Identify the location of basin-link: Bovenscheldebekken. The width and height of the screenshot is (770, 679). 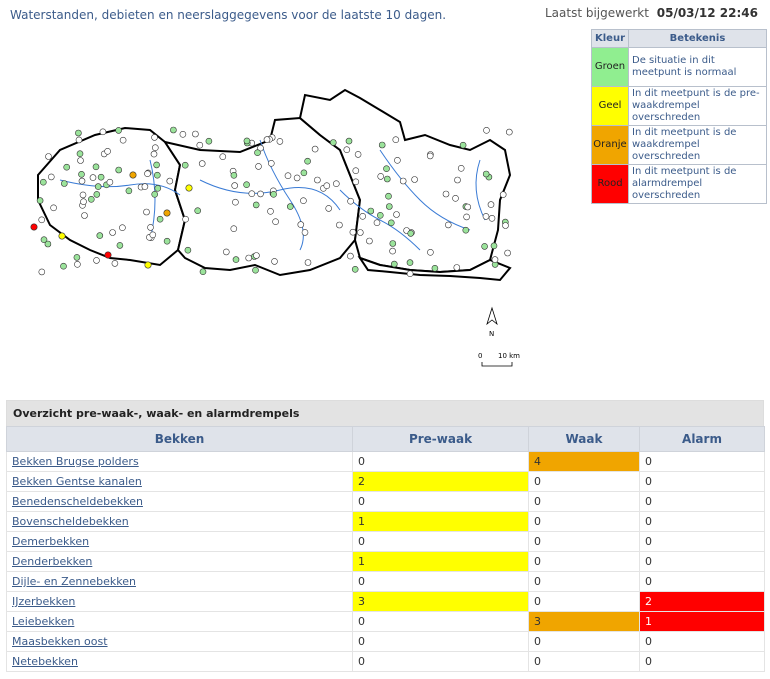
(179, 521).